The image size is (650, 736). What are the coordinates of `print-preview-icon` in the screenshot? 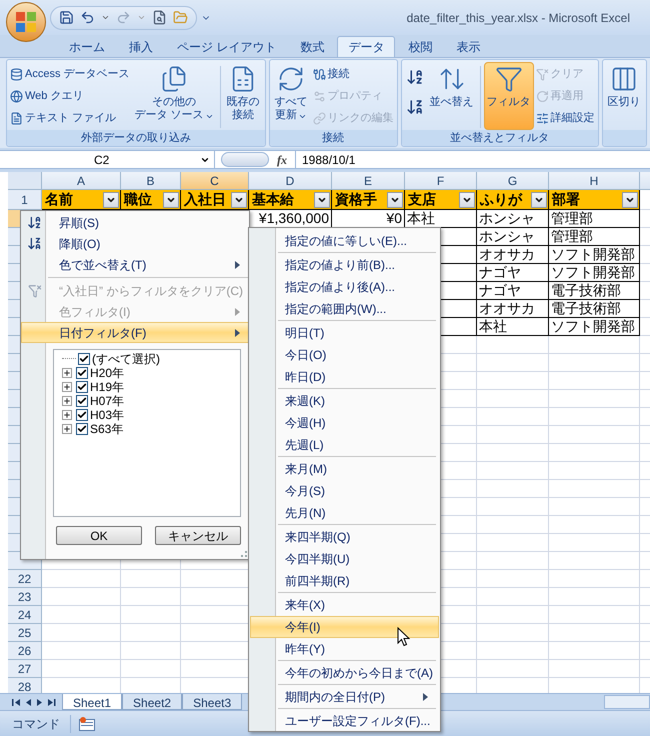 It's located at (159, 17).